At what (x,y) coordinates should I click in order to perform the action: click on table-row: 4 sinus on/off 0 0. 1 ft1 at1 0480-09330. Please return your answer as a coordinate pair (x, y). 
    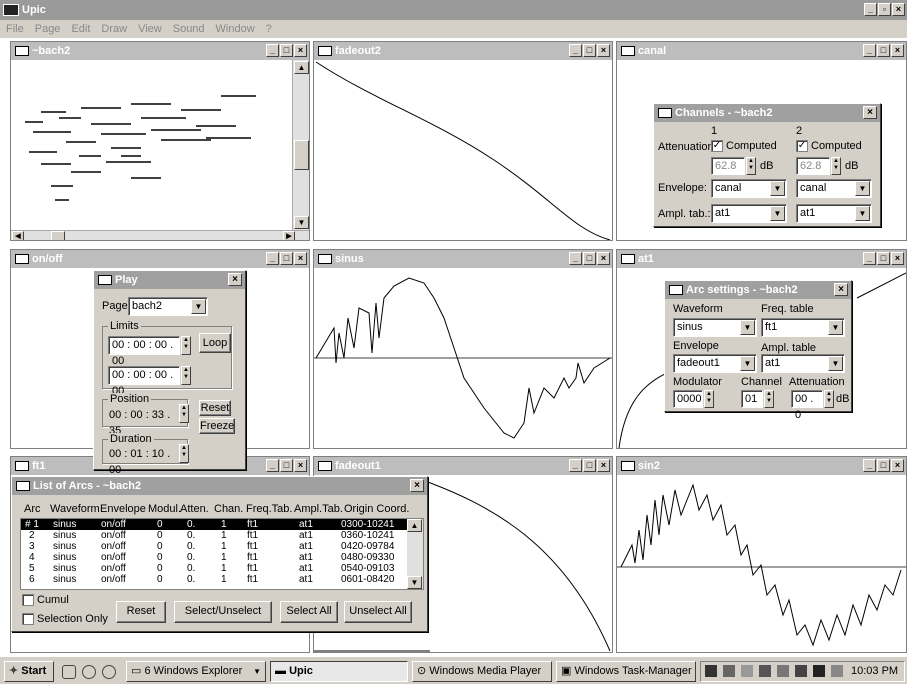
    Looking at the image, I should click on (214, 557).